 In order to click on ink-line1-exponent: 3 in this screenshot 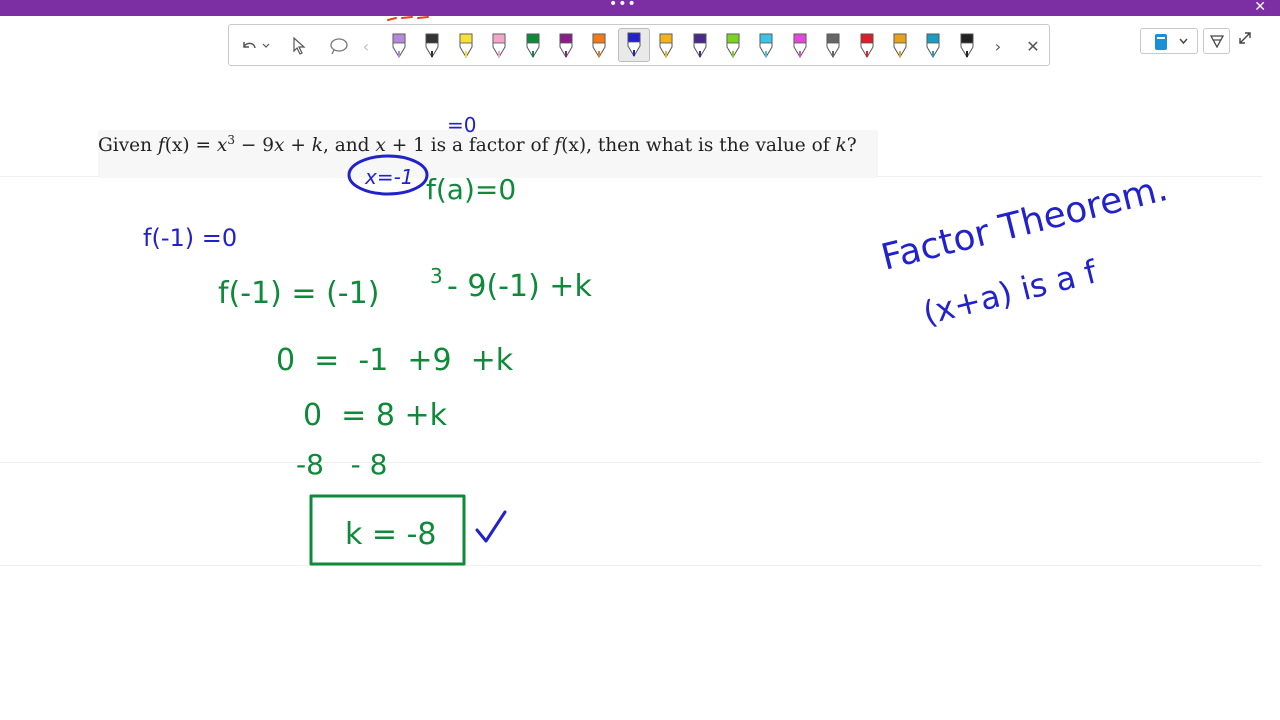, I will do `click(436, 276)`.